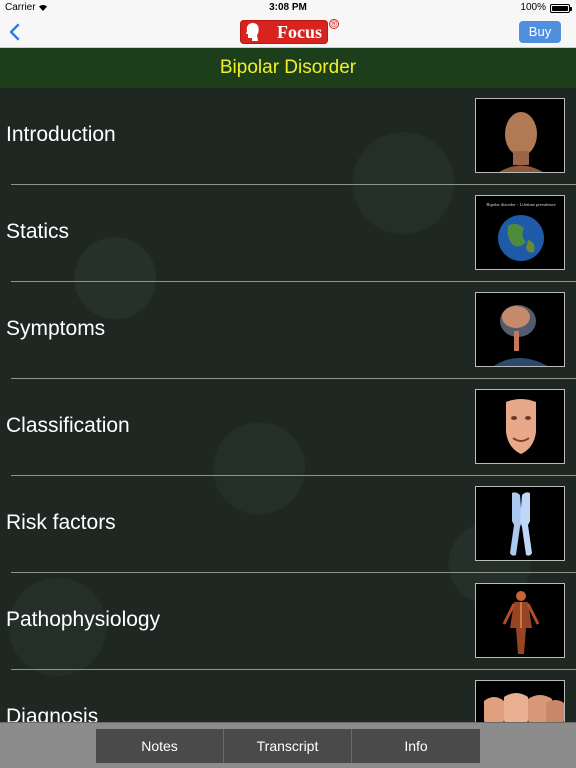  Describe the element at coordinates (288, 427) in the screenshot. I see `list-item-classification: Classification` at that location.